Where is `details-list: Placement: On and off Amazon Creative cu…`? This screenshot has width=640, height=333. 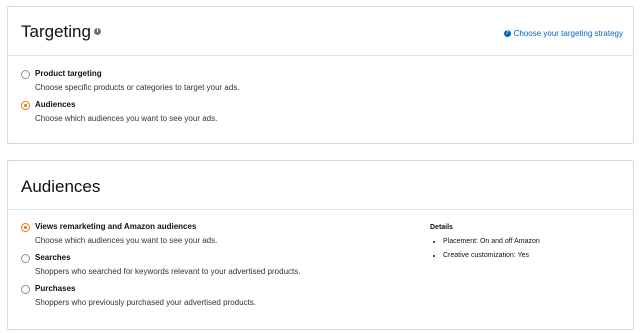 details-list: Placement: On and off Amazon Creative cu… is located at coordinates (485, 248).